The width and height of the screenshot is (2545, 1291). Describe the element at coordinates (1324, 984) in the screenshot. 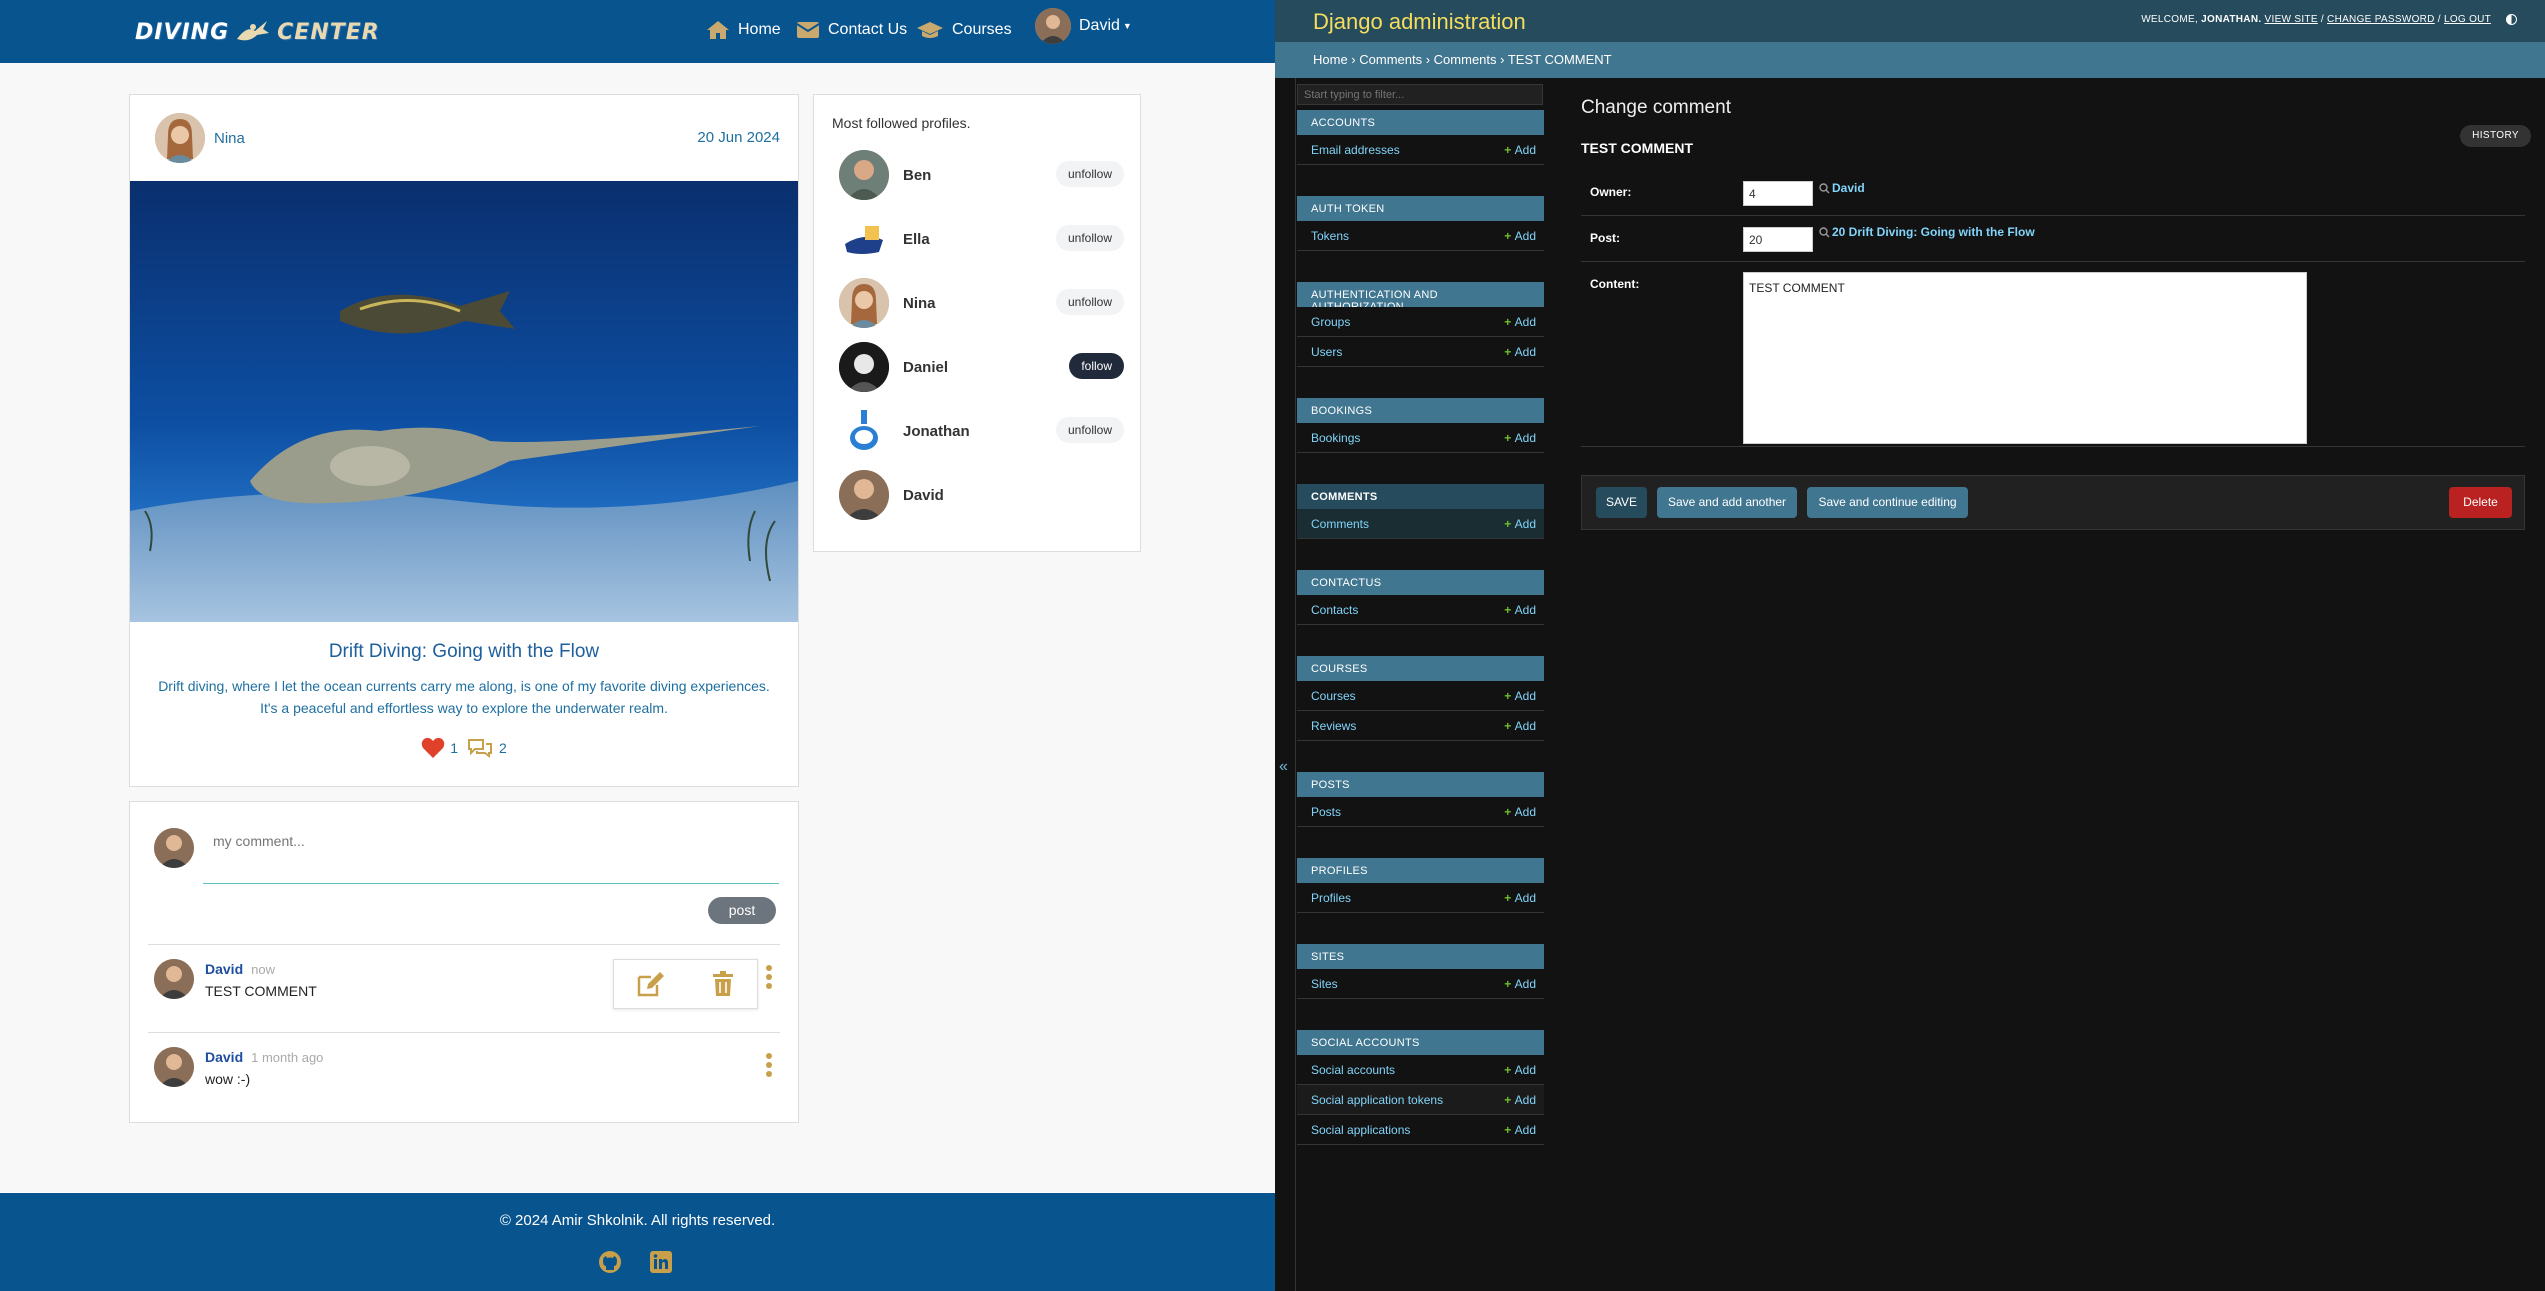

I see `sidebar-item-link: Sites` at that location.